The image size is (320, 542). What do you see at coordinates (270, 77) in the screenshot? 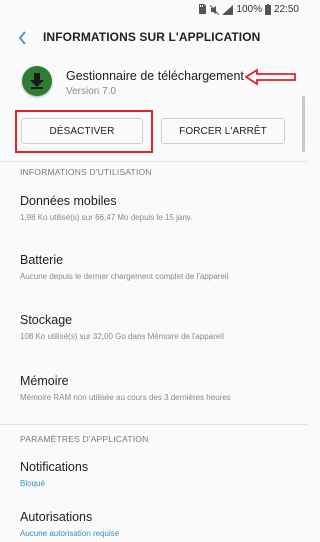
I see `annotation-arrow-icon` at bounding box center [270, 77].